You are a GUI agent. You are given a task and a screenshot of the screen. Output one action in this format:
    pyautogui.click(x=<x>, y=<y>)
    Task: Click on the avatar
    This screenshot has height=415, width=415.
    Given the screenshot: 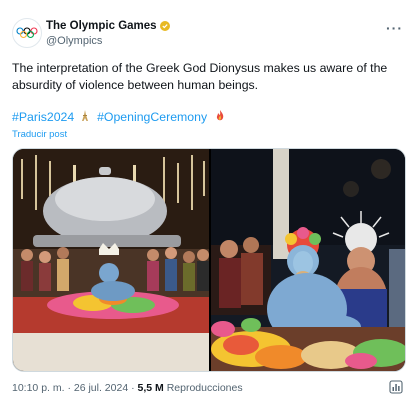 What is the action you would take?
    pyautogui.click(x=27, y=33)
    